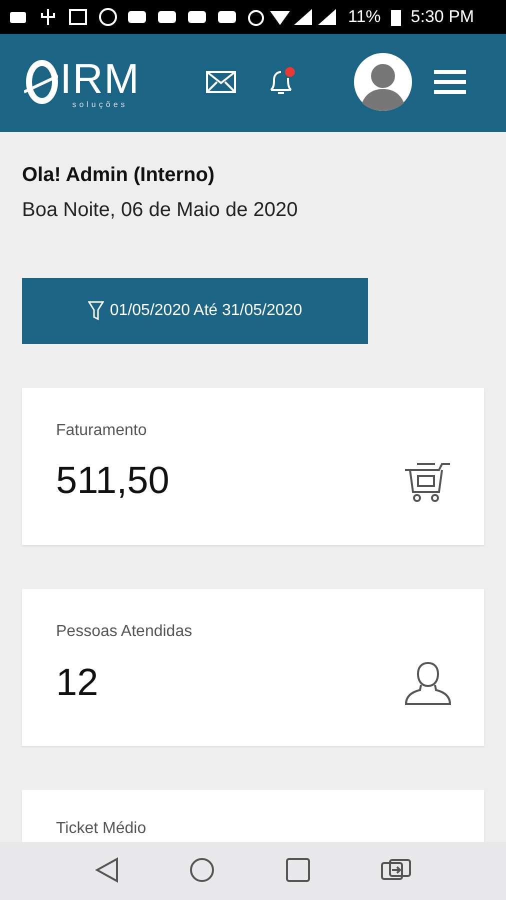 This screenshot has width=506, height=900. Describe the element at coordinates (102, 431) in the screenshot. I see `metric-label: Faturamento` at that location.